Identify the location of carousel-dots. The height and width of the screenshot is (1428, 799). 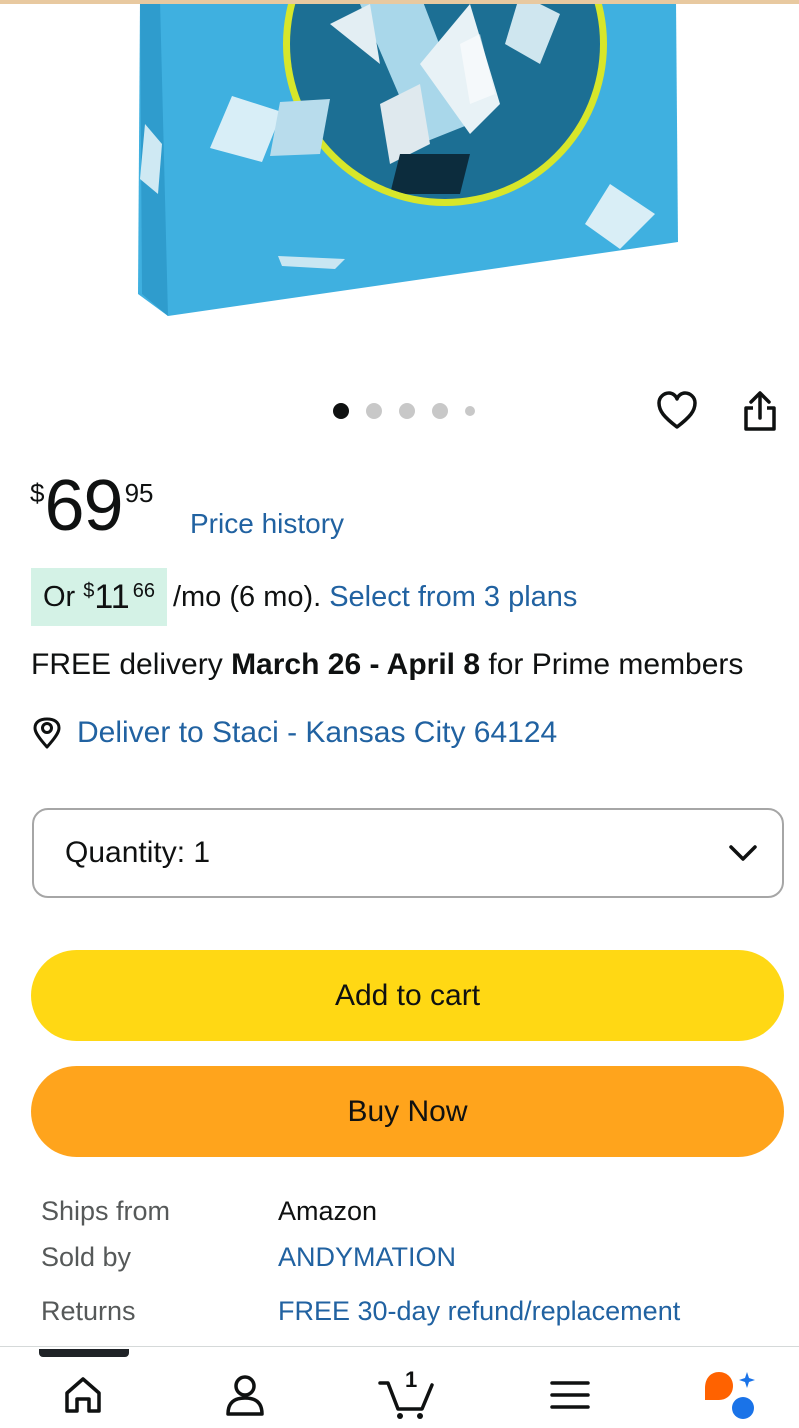
(404, 411).